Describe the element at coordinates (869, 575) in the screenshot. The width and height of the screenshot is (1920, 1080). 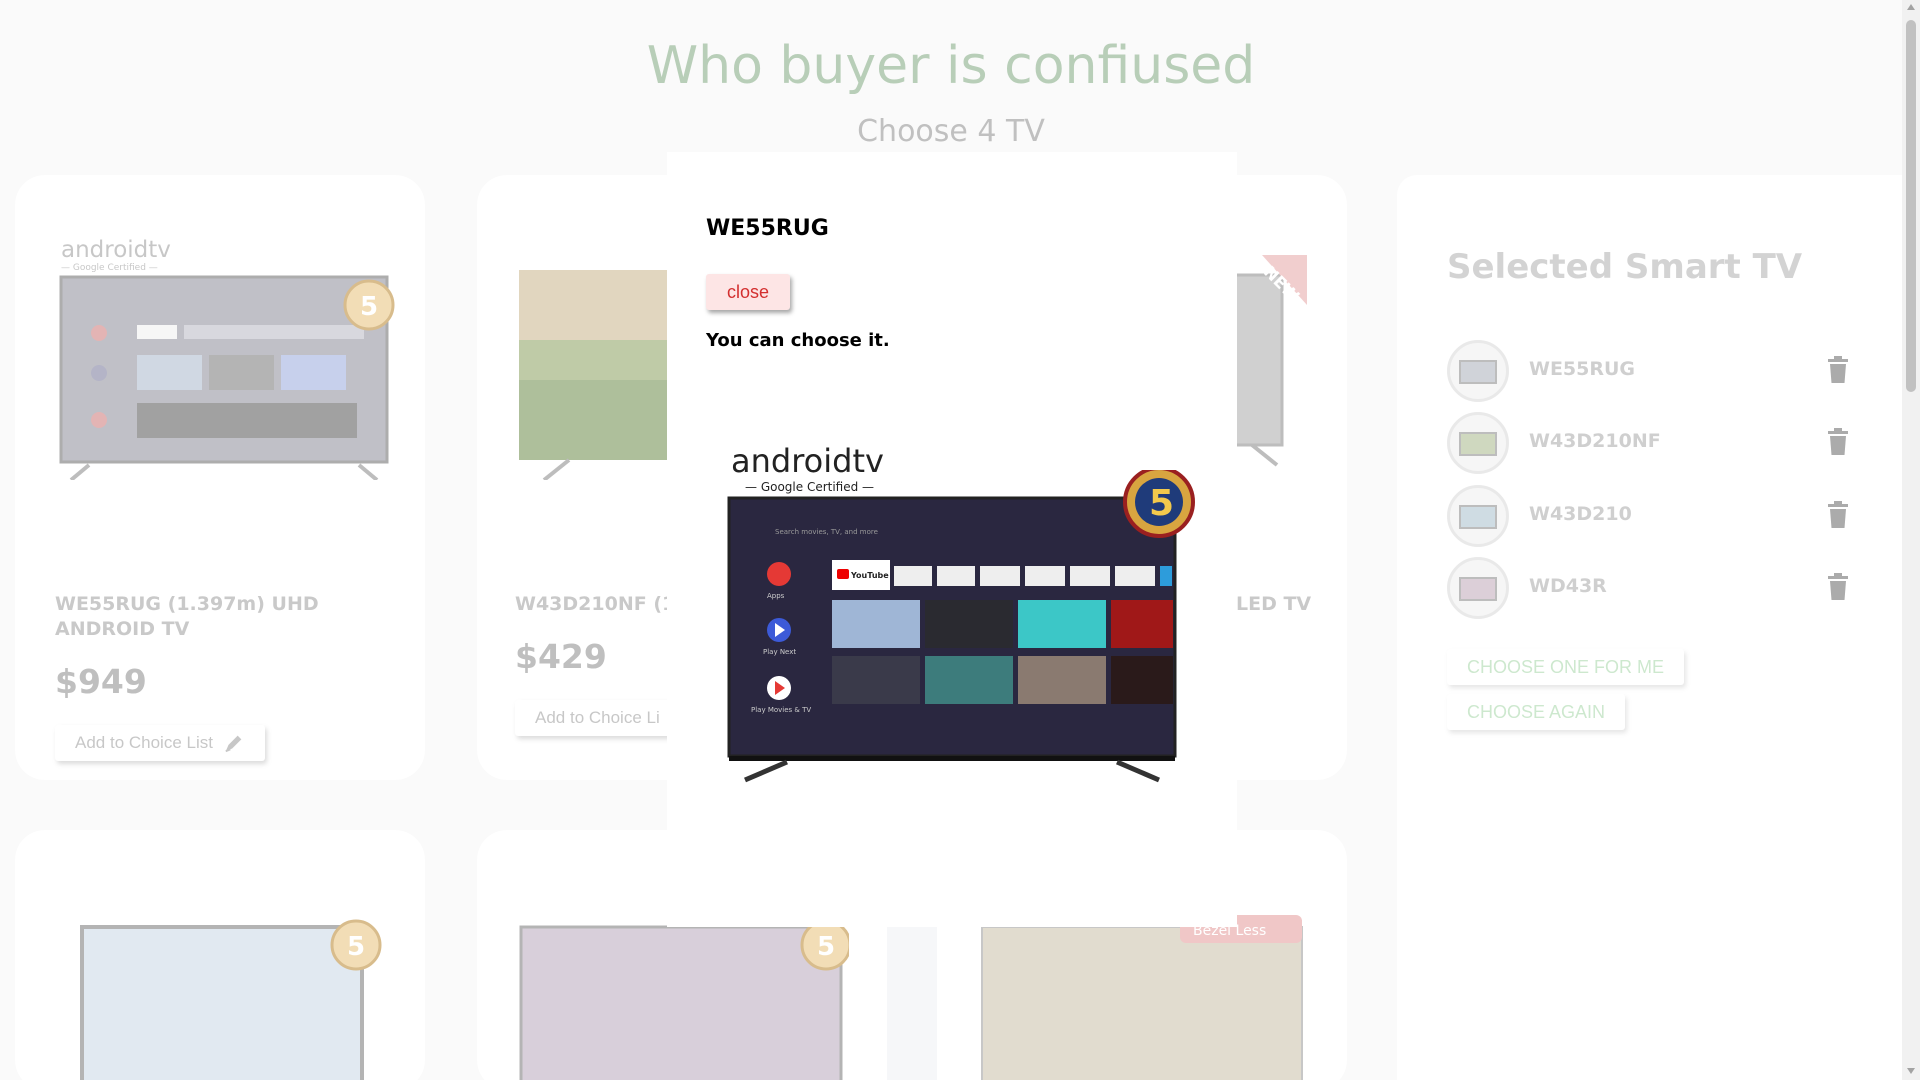
I see `app-youtube: YouTube` at that location.